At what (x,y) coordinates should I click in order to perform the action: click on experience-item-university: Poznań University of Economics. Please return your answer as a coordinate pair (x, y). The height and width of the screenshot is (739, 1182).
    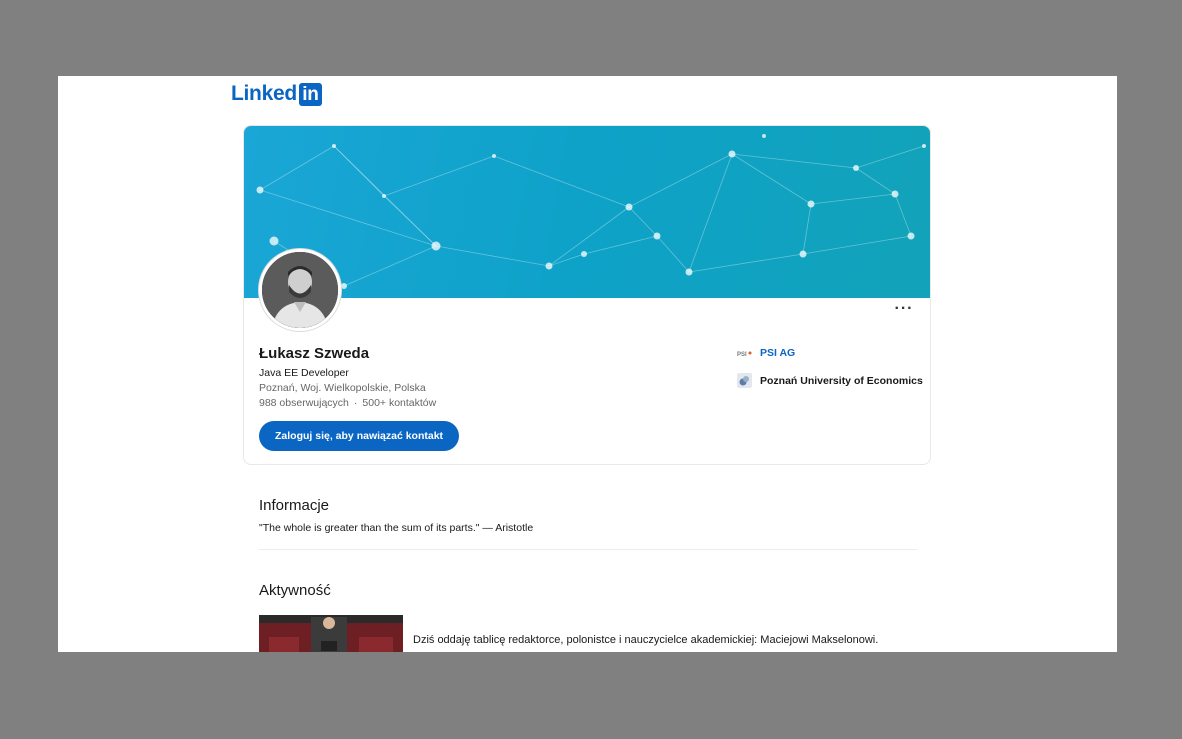
    Looking at the image, I should click on (830, 380).